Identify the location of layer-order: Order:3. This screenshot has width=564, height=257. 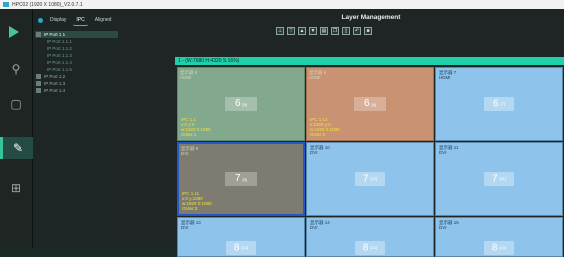
(190, 208).